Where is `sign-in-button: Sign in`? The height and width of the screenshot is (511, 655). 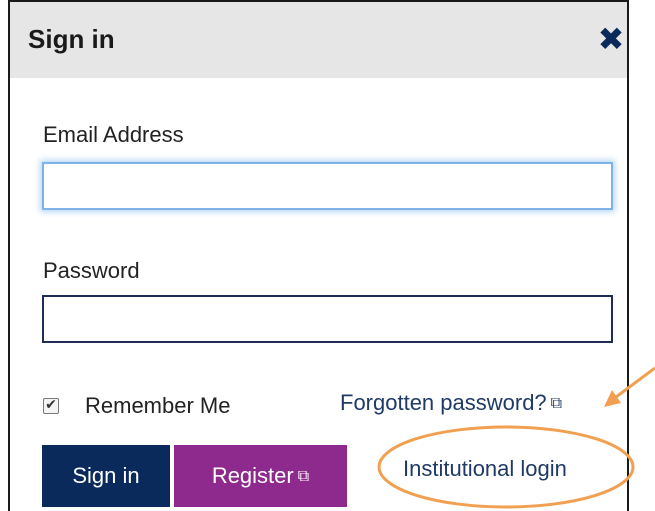 sign-in-button: Sign in is located at coordinates (106, 476).